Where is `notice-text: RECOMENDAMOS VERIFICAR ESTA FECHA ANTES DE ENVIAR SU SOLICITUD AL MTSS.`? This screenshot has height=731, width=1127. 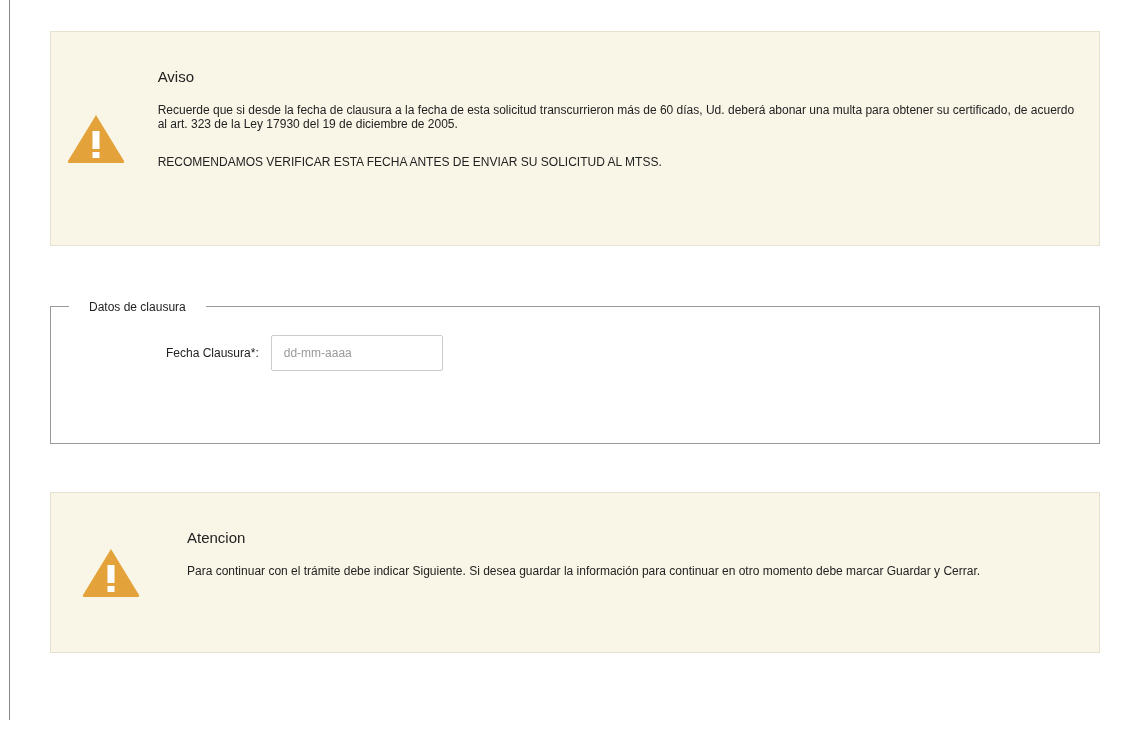 notice-text: RECOMENDAMOS VERIFICAR ESTA FECHA ANTES DE ENVIAR SU SOLICITUD AL MTSS. is located at coordinates (410, 162).